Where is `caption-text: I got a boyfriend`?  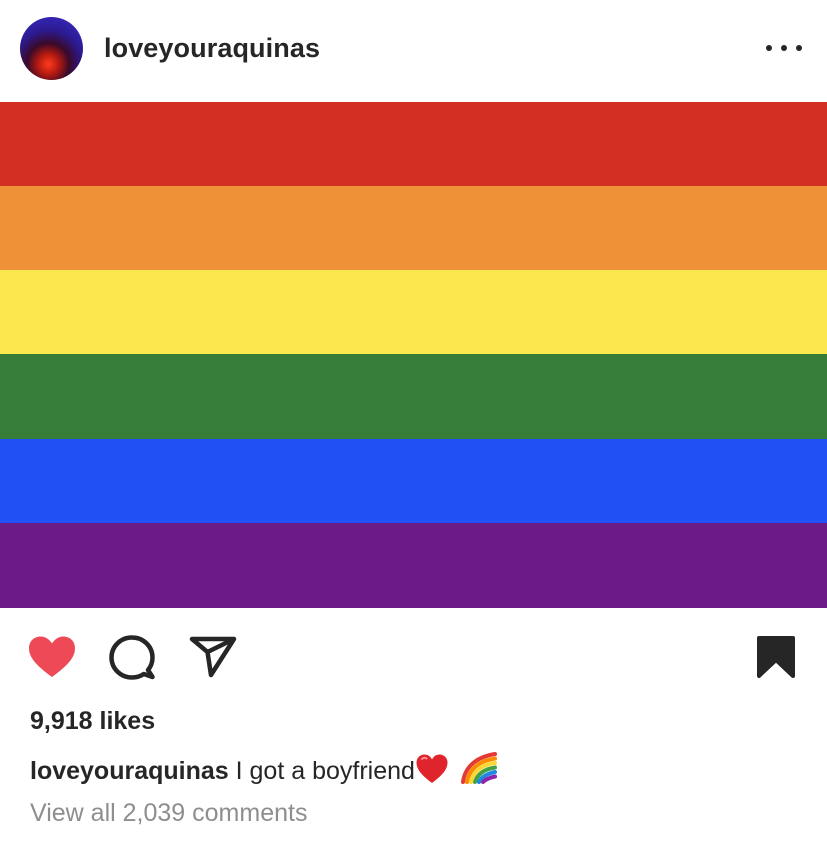
caption-text: I got a boyfriend is located at coordinates (325, 771).